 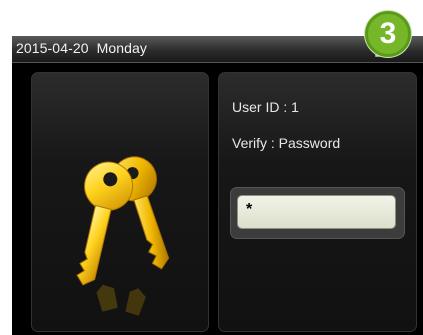 I want to click on keys-icon, so click(x=123, y=236).